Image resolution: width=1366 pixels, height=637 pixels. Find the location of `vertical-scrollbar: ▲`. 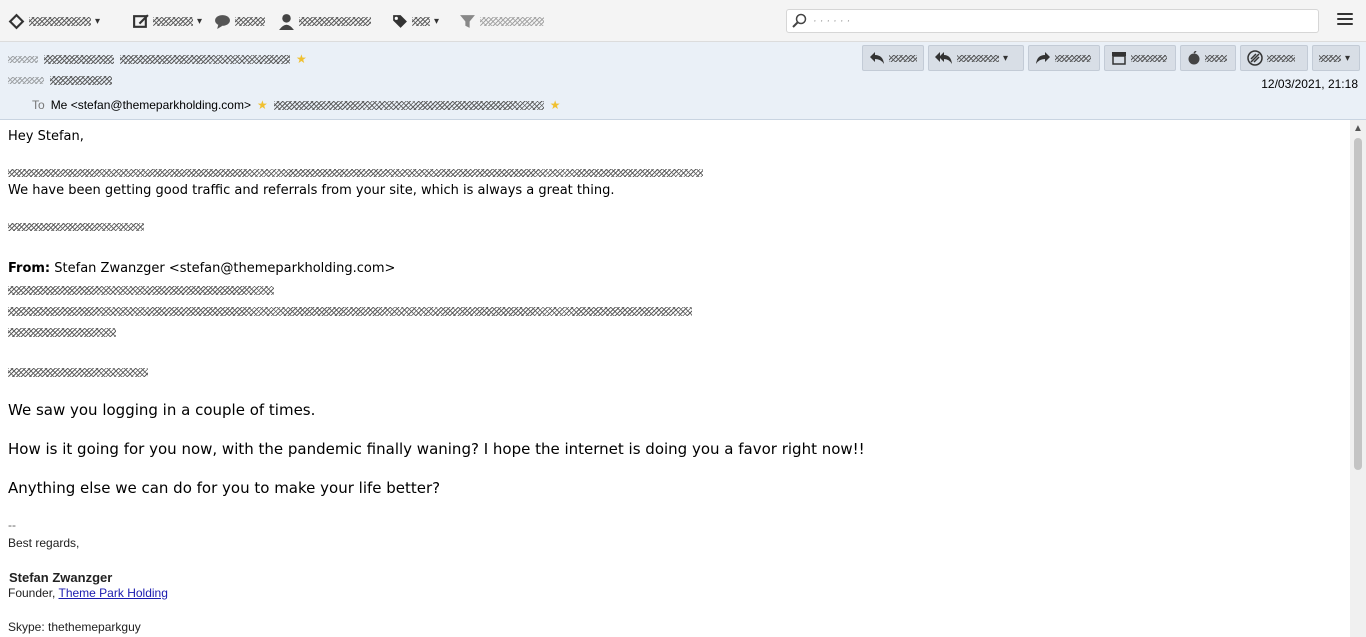

vertical-scrollbar: ▲ is located at coordinates (1358, 378).